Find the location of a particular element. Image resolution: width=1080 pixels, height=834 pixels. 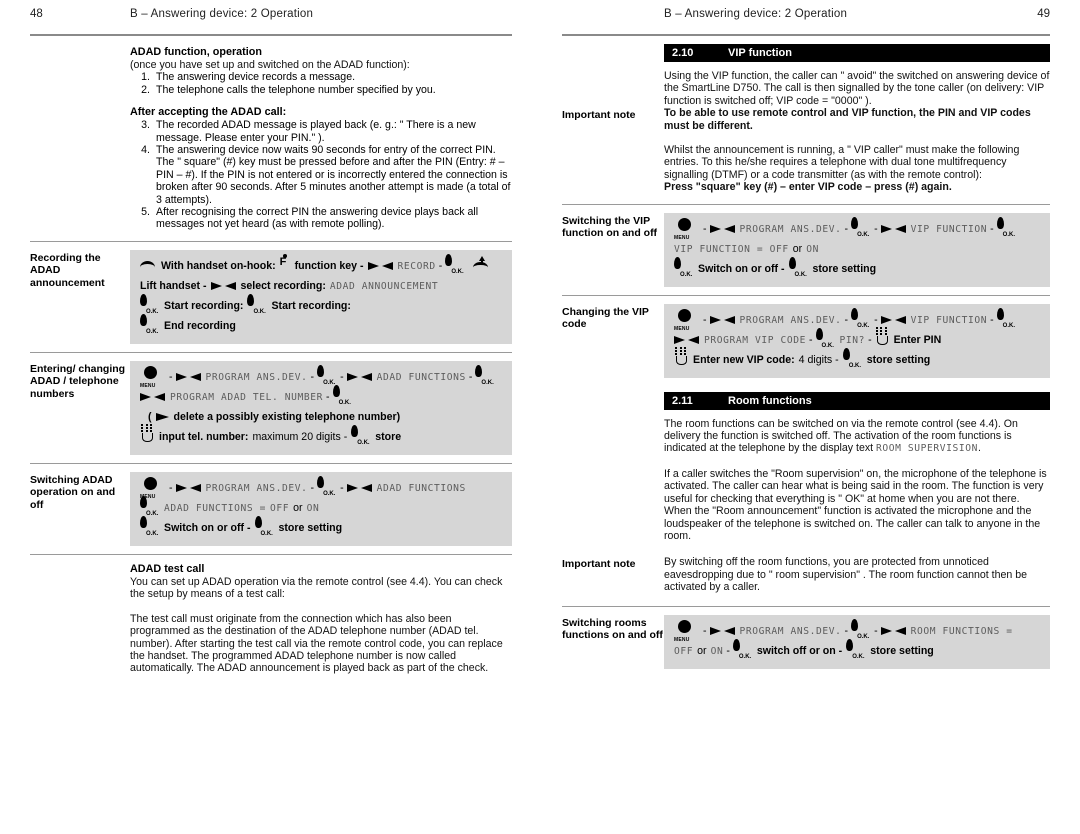

entering-display-2: ADAD FUNCTIONS is located at coordinates (421, 377).